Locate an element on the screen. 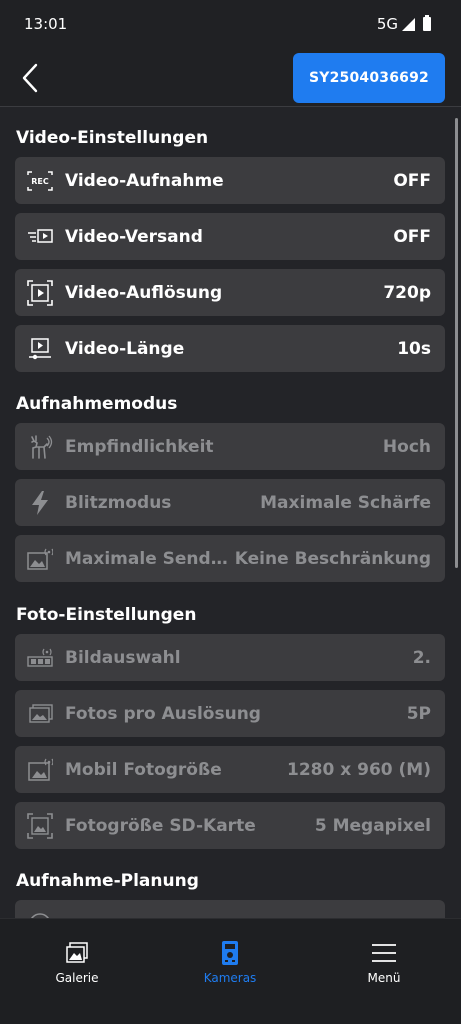 The width and height of the screenshot is (461, 1024). setting-label: Mobil Fotogröße is located at coordinates (143, 769).